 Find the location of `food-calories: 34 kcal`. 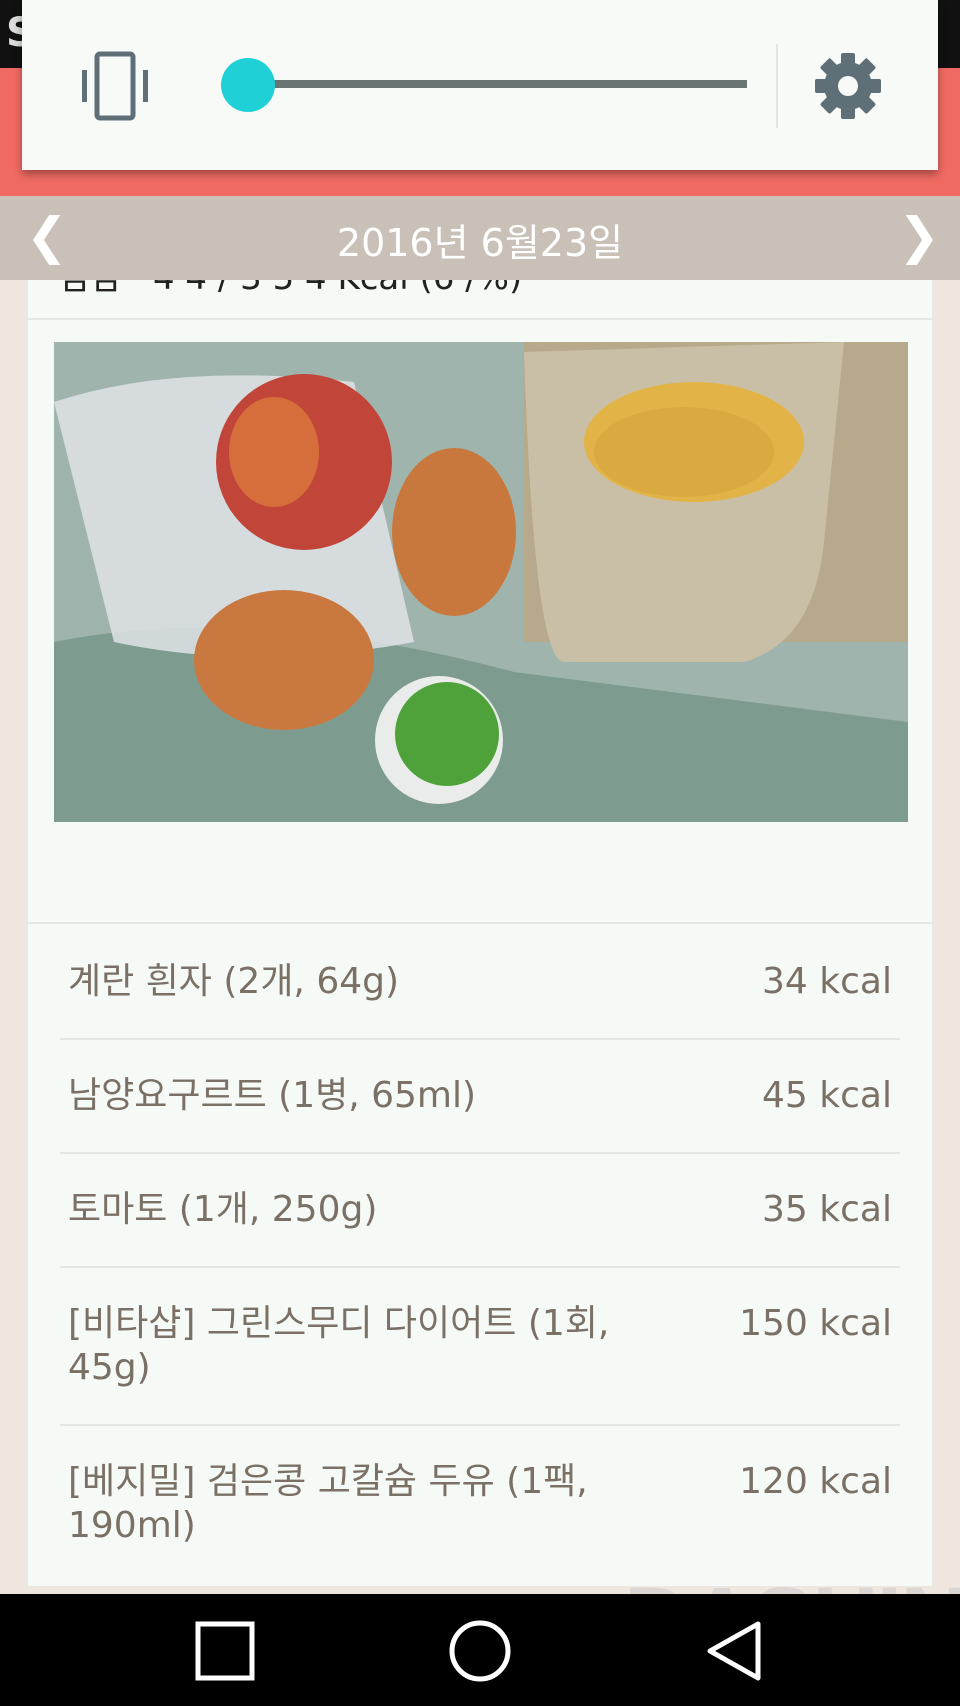

food-calories: 34 kcal is located at coordinates (827, 981).